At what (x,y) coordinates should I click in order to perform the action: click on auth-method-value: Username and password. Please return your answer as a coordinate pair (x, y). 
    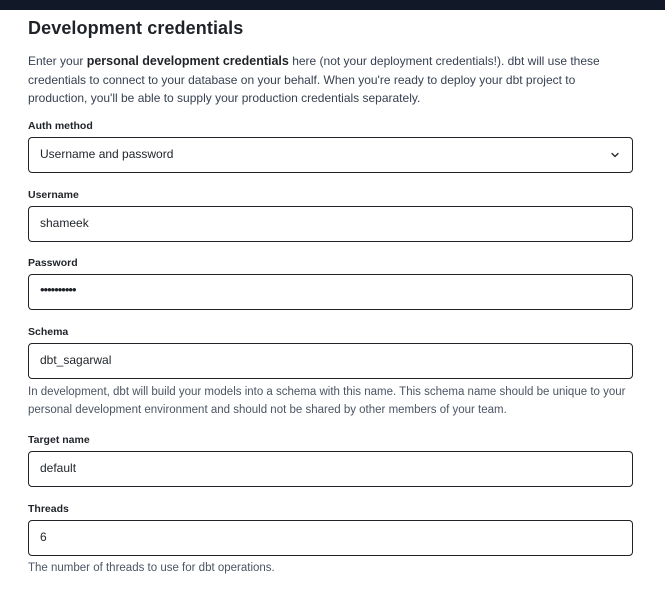
    Looking at the image, I should click on (107, 154).